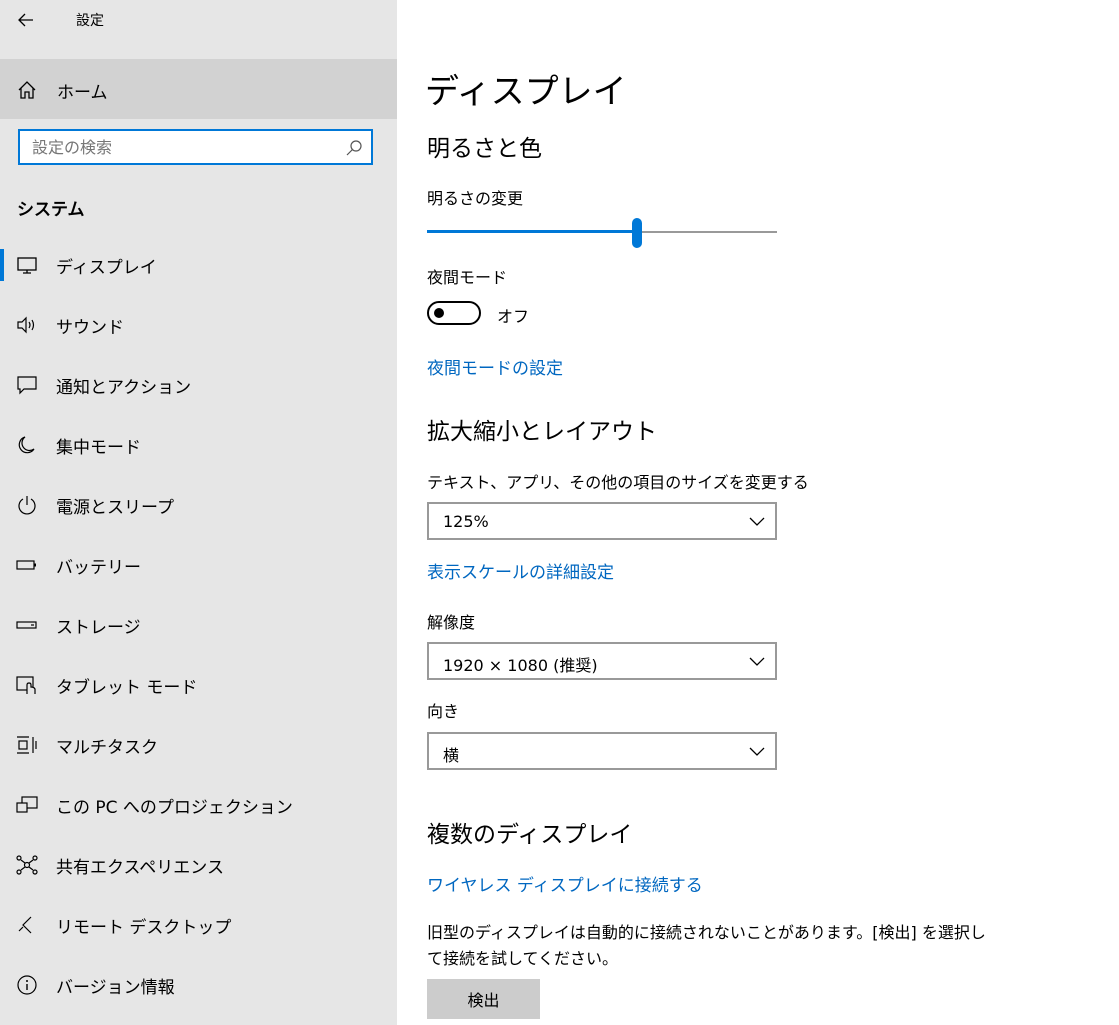  Describe the element at coordinates (198, 505) in the screenshot. I see `sidebar-item-power-sleep: 電源とスリープ` at that location.